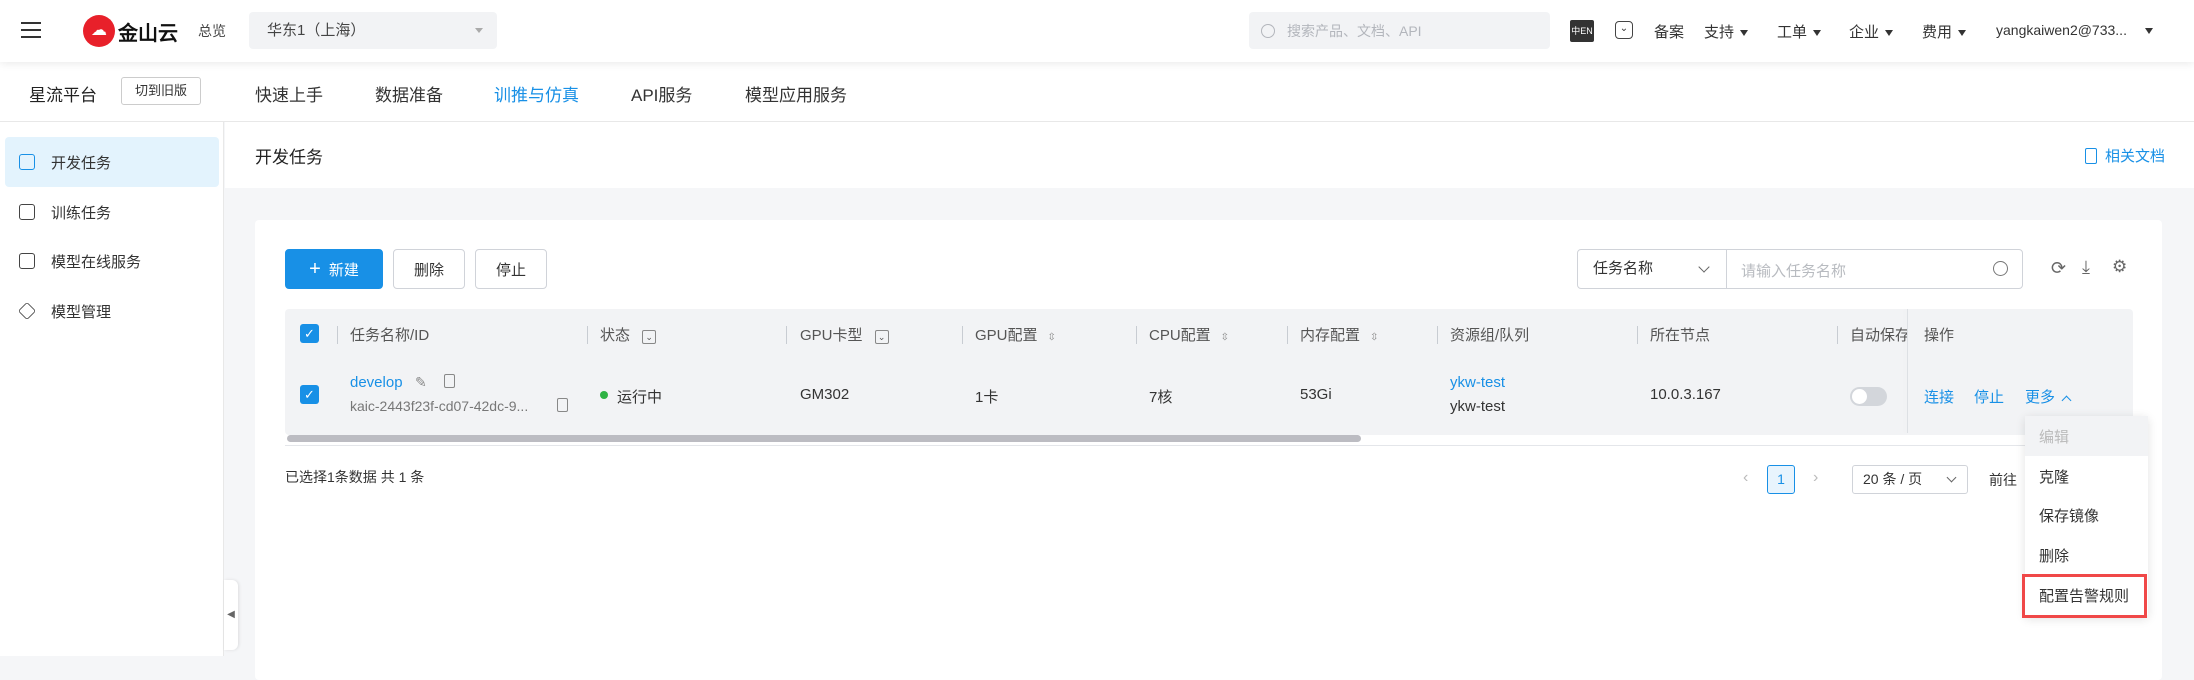 This screenshot has height=680, width=2194. Describe the element at coordinates (429, 269) in the screenshot. I see `delete-button: 删除` at that location.